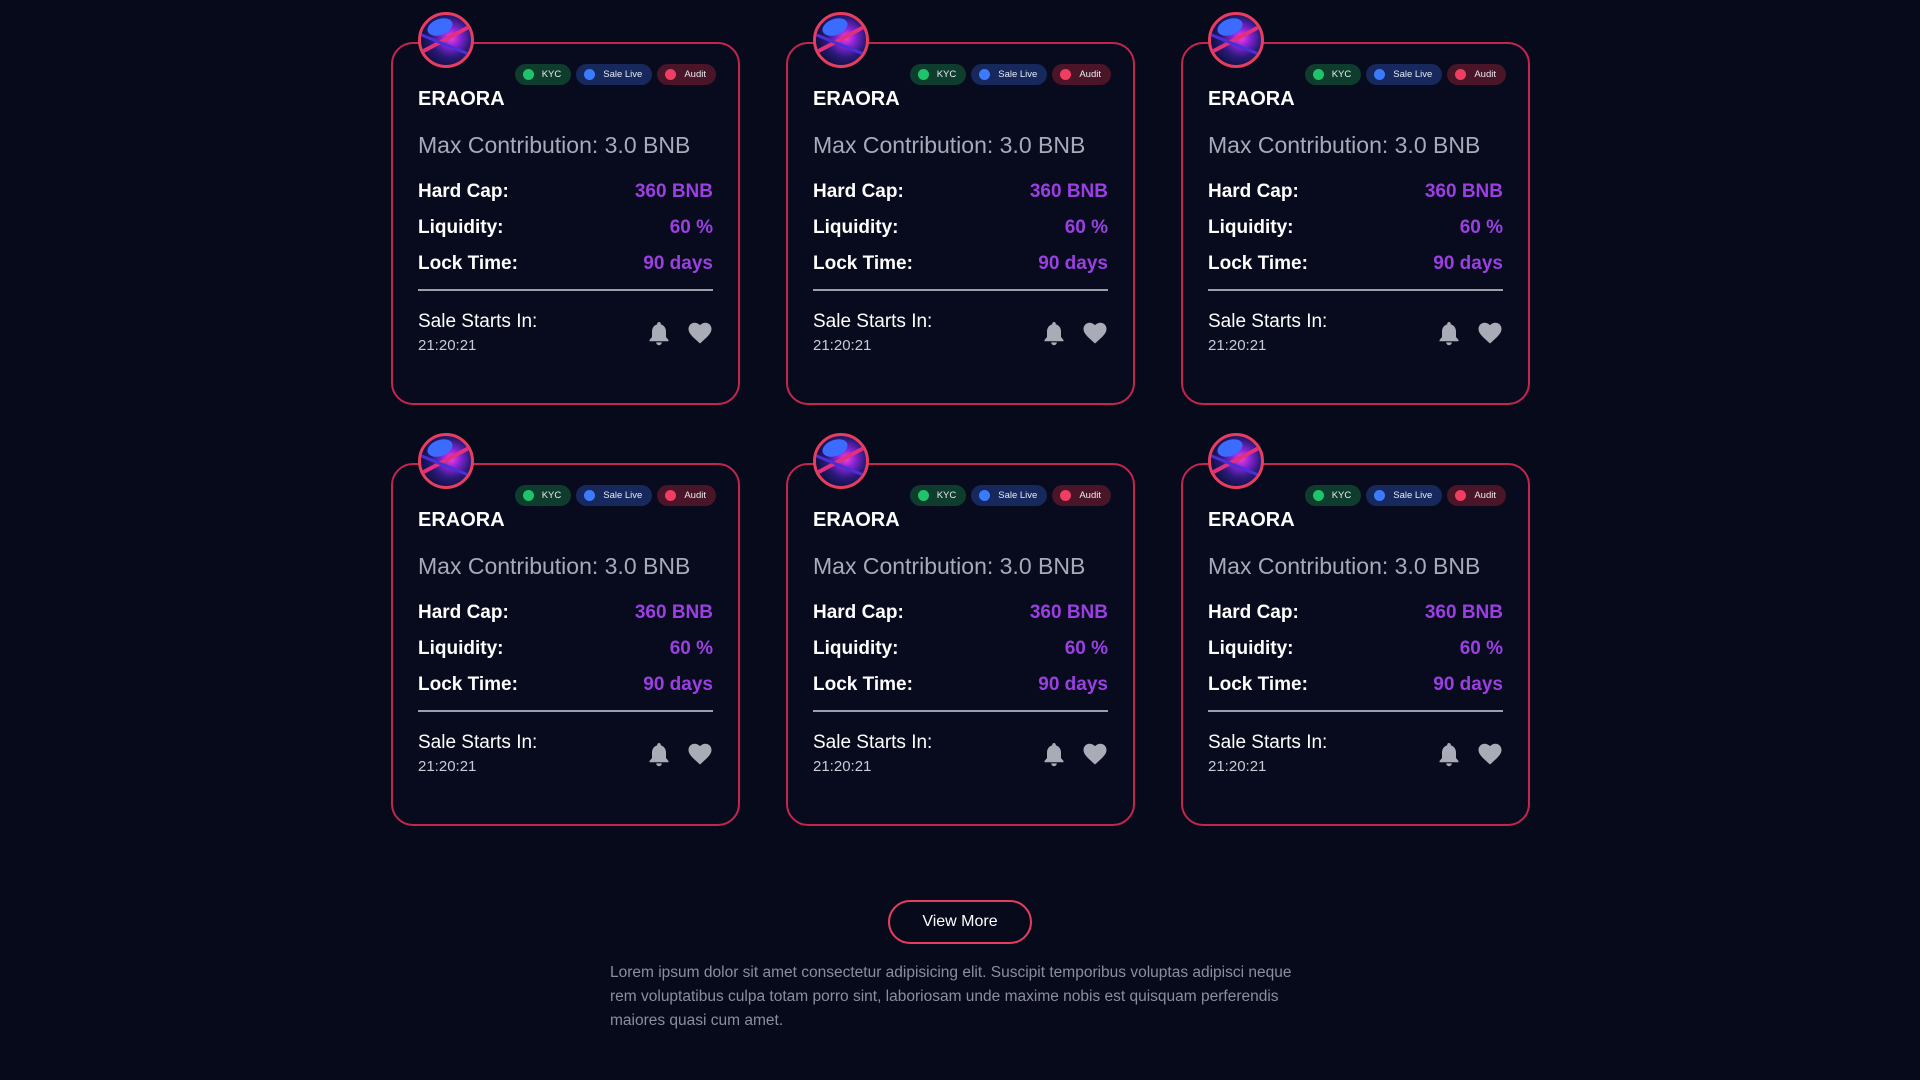 This screenshot has width=1920, height=1080. Describe the element at coordinates (678, 684) in the screenshot. I see `lock-time-value: 90 days` at that location.